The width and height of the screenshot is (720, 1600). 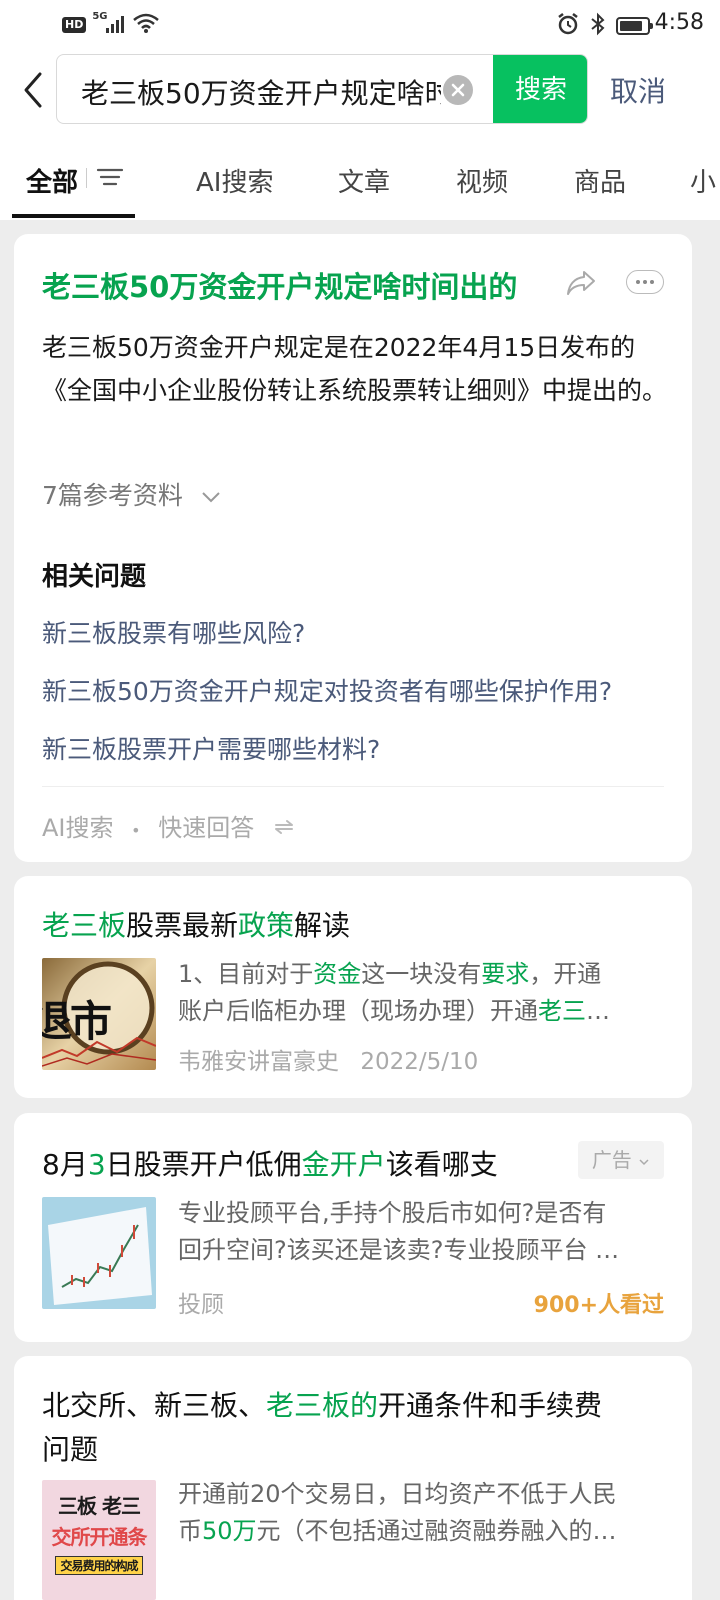 I want to click on status-left: HD 5G, so click(x=111, y=24).